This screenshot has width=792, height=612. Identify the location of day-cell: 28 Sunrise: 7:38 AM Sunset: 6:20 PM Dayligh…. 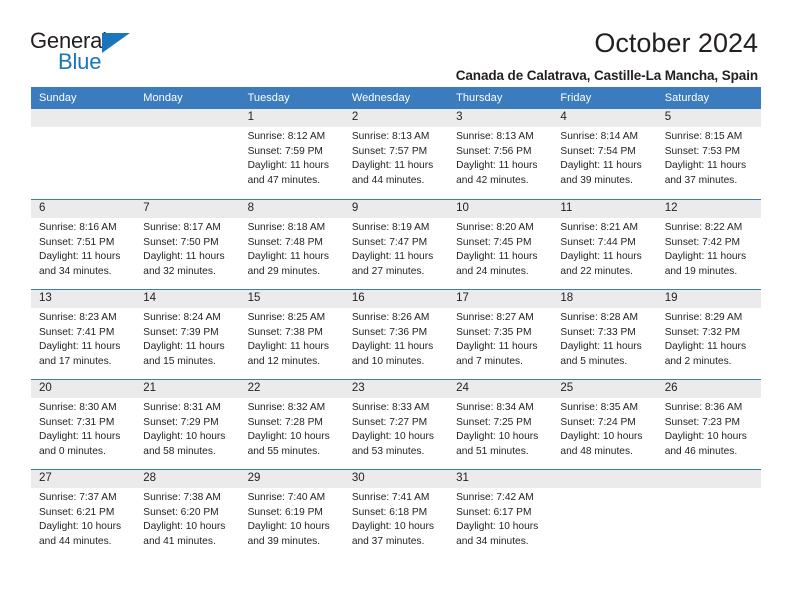
(187, 514).